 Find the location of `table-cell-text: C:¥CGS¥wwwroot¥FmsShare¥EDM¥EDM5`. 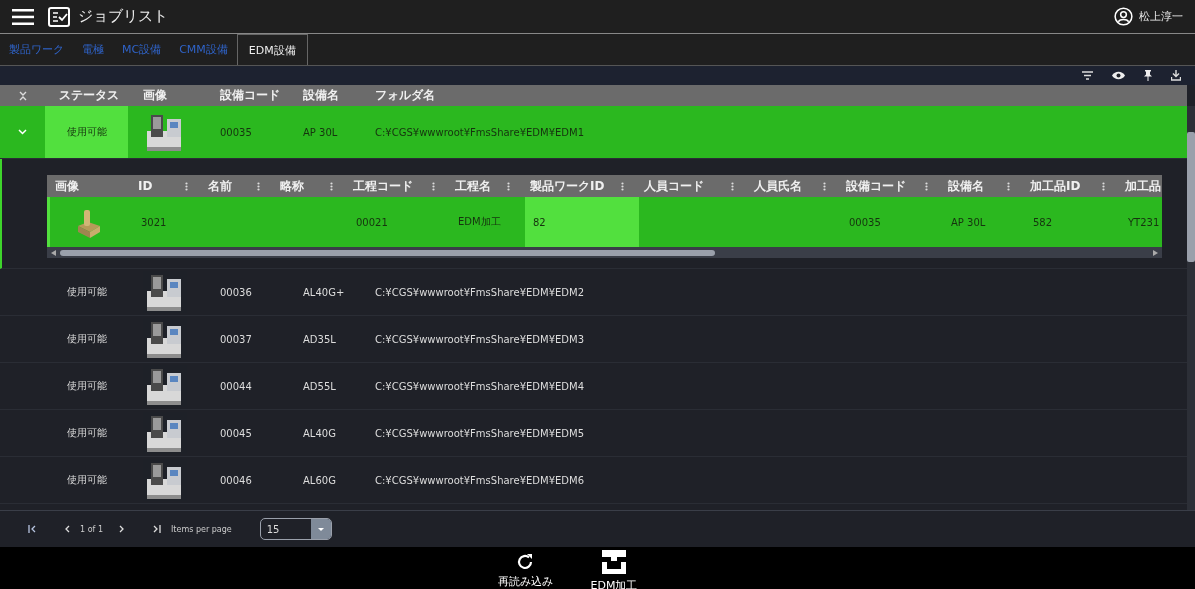

table-cell-text: C:¥CGS¥wwwroot¥FmsShare¥EDM¥EDM5 is located at coordinates (480, 433).